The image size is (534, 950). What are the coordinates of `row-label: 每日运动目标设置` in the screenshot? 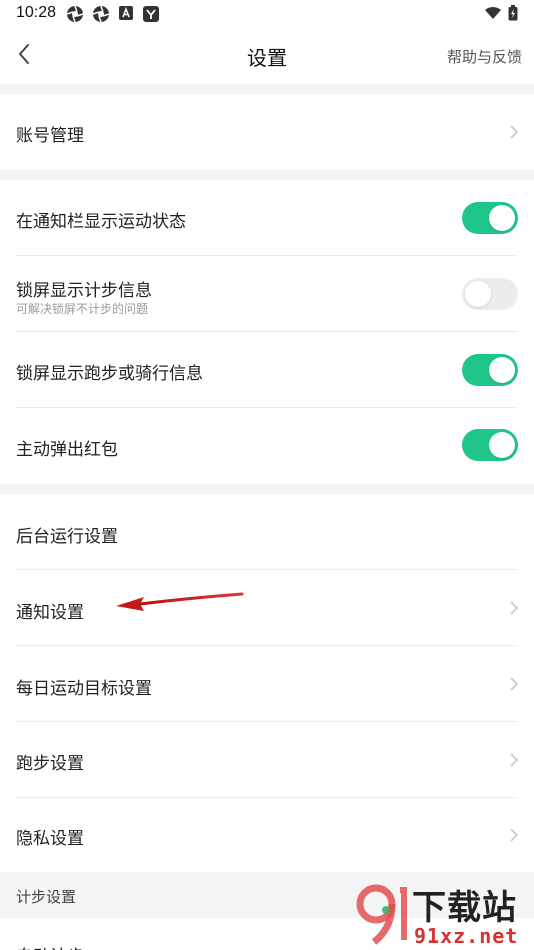 It's located at (84, 689).